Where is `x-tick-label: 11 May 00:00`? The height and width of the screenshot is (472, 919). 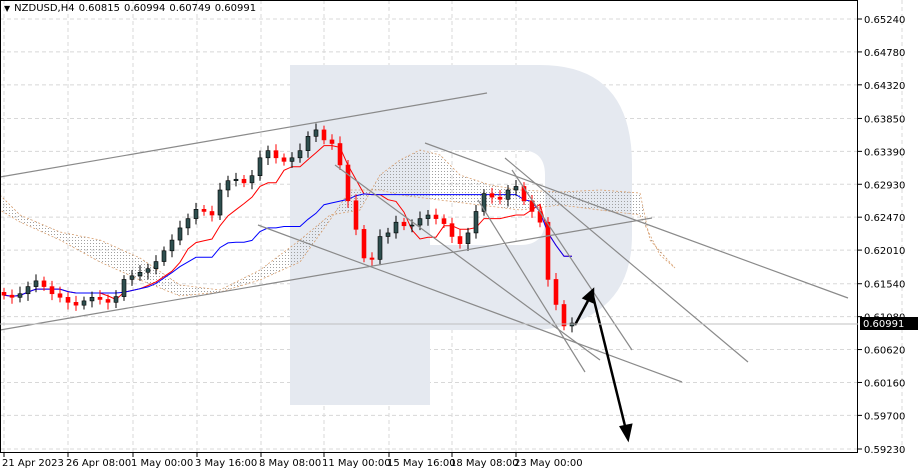 x-tick-label: 11 May 00:00 is located at coordinates (356, 463).